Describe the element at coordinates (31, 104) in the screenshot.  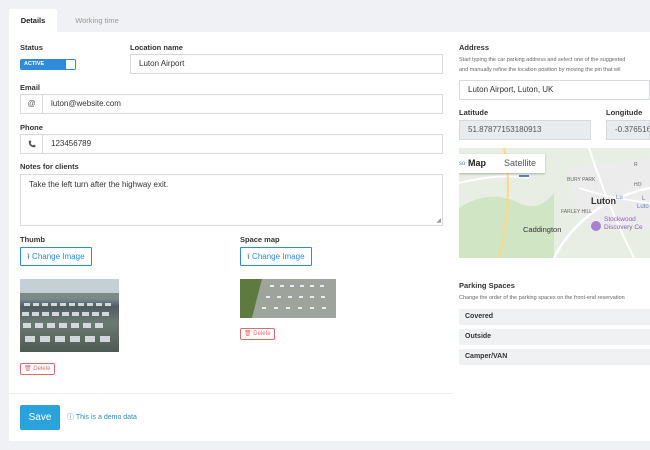
I see `at-icon: @` at that location.